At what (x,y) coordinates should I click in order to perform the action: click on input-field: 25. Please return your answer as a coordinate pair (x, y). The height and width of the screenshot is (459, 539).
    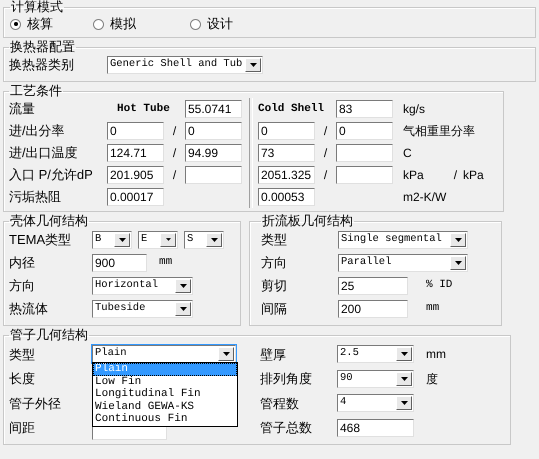
    Looking at the image, I should click on (373, 285).